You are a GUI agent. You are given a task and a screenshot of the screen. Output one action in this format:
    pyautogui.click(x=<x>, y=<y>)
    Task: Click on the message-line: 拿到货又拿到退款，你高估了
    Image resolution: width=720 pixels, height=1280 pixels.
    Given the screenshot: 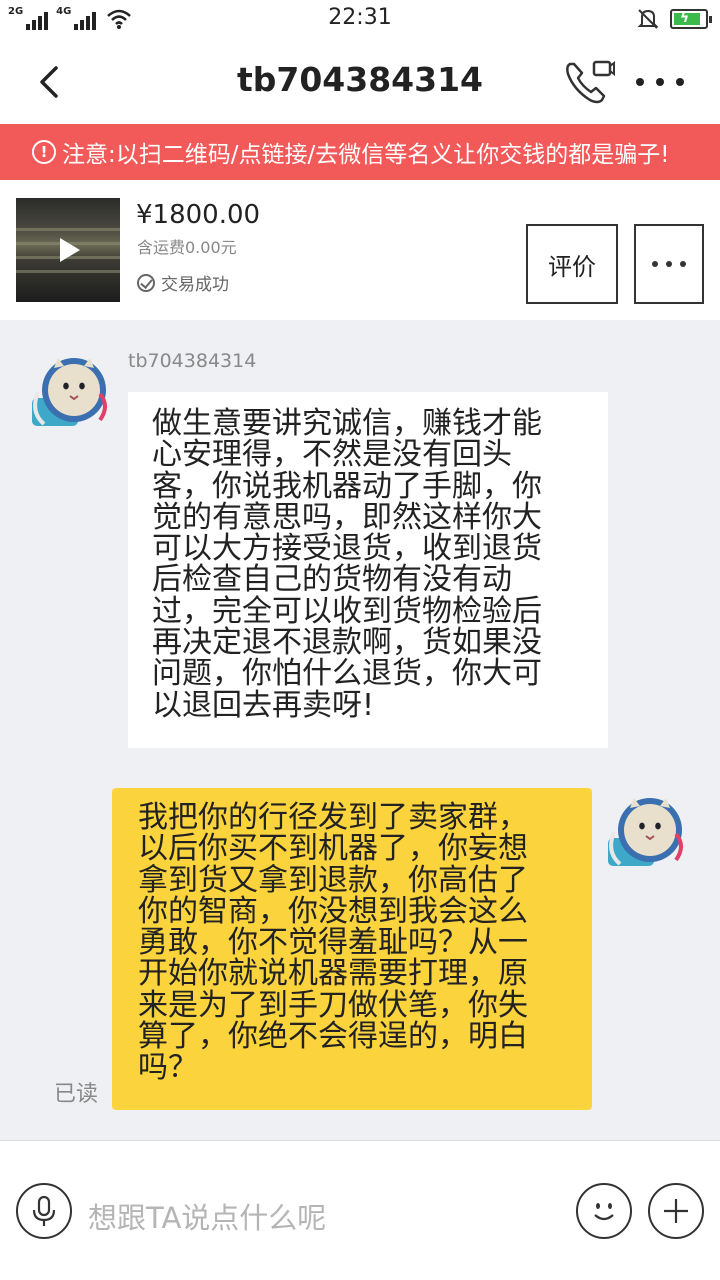 What is the action you would take?
    pyautogui.click(x=333, y=880)
    